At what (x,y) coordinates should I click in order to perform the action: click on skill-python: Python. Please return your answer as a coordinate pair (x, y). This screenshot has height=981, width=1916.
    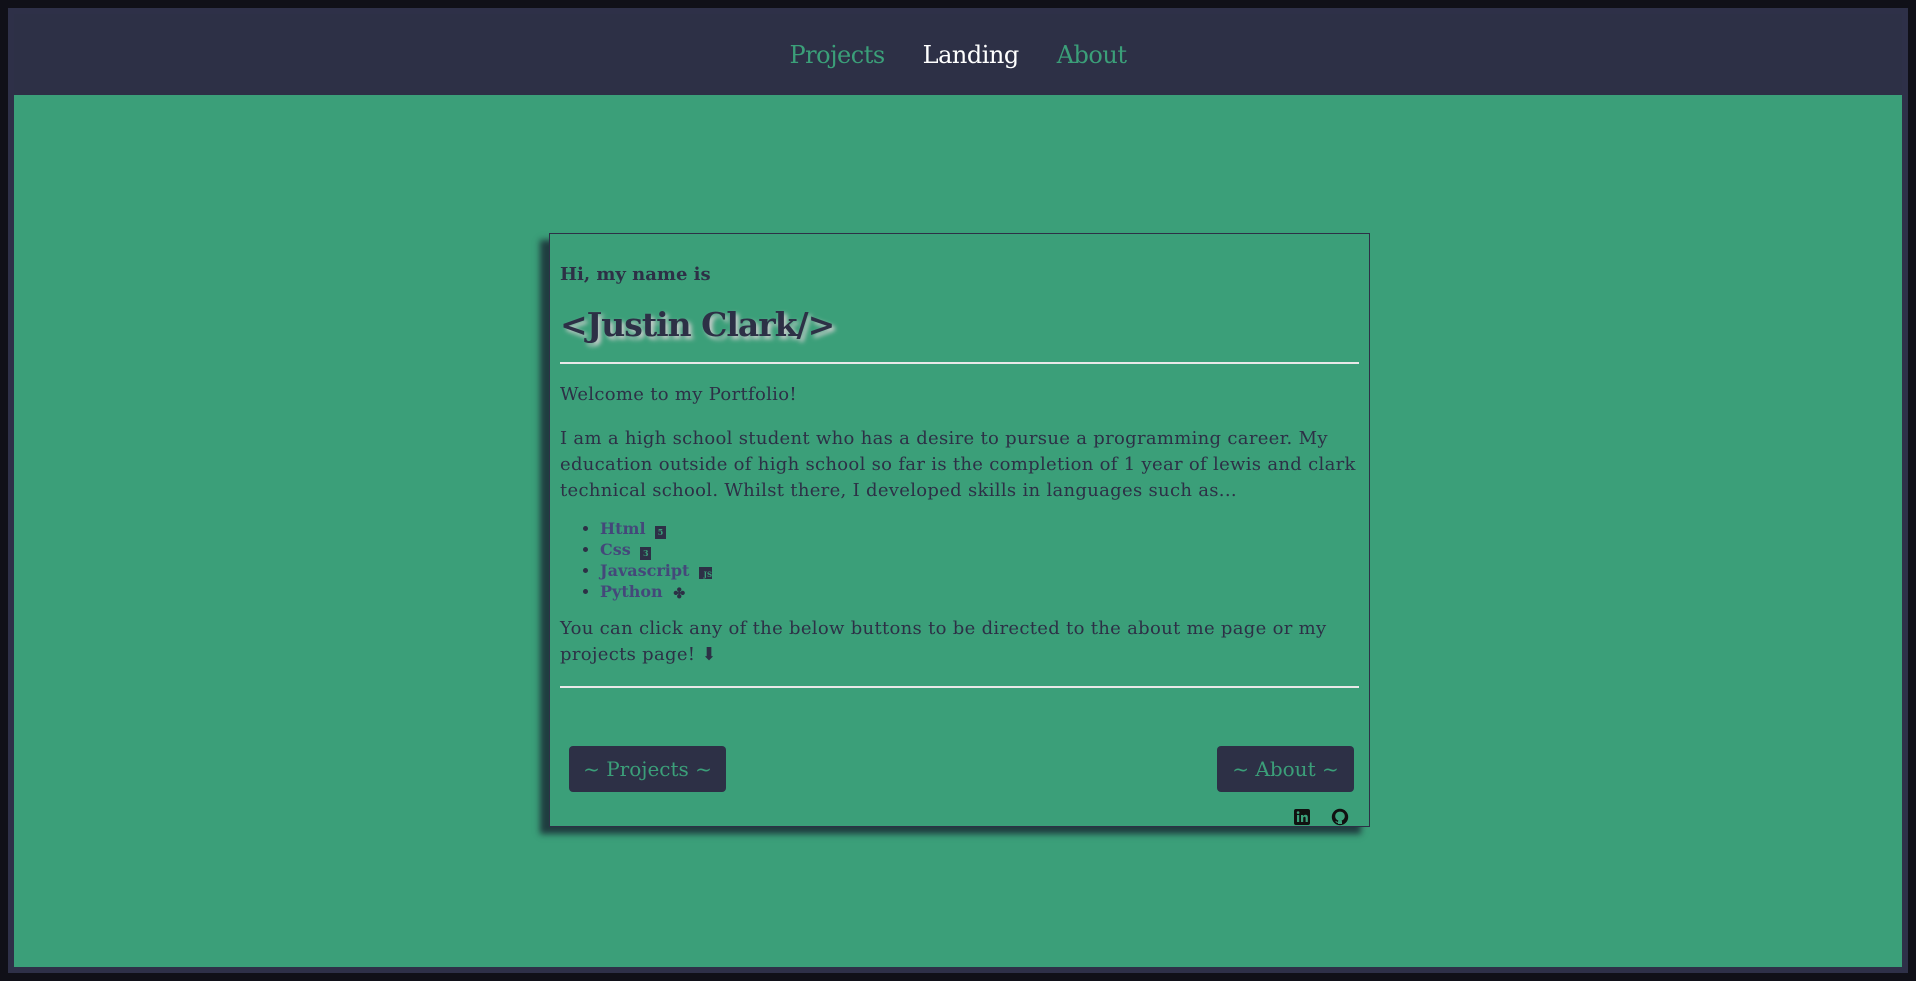
    Looking at the image, I should click on (631, 591).